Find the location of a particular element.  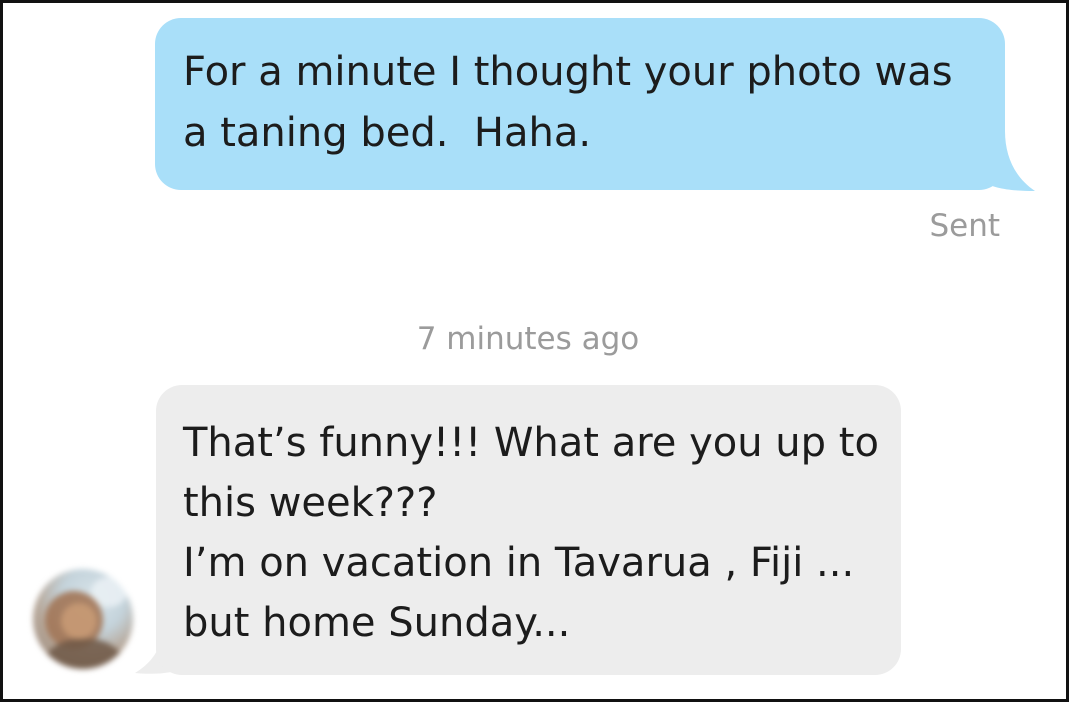

outgoing-message-line: For a minute I thought your photo was is located at coordinates (568, 72).